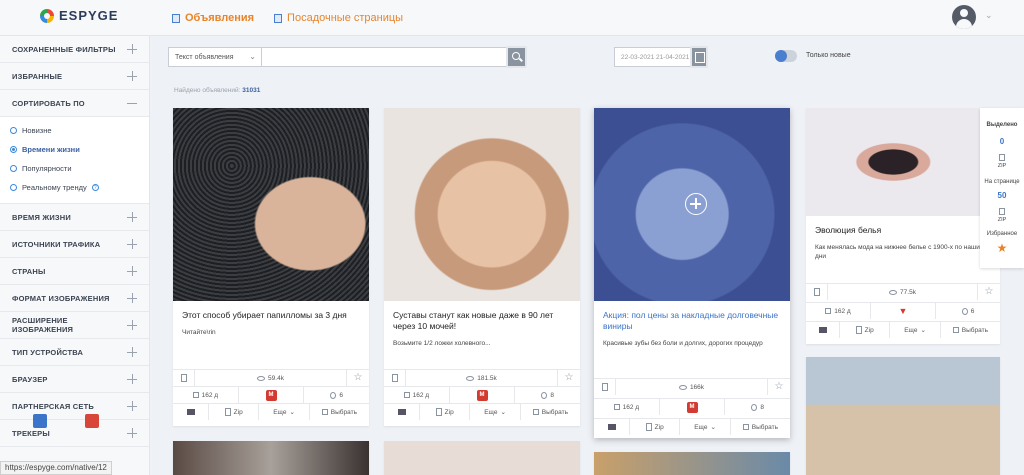 The height and width of the screenshot is (475, 1024). I want to click on logo: ESPYGE, so click(79, 15).